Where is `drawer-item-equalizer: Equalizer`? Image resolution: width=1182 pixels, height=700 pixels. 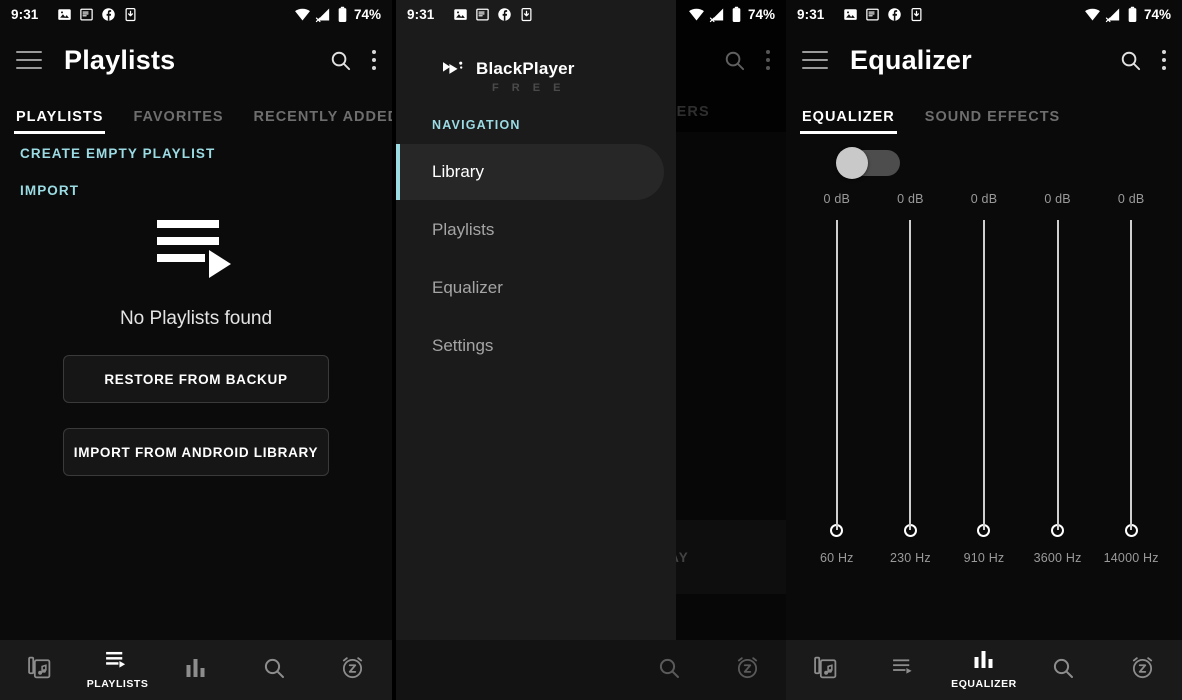 drawer-item-equalizer: Equalizer is located at coordinates (536, 288).